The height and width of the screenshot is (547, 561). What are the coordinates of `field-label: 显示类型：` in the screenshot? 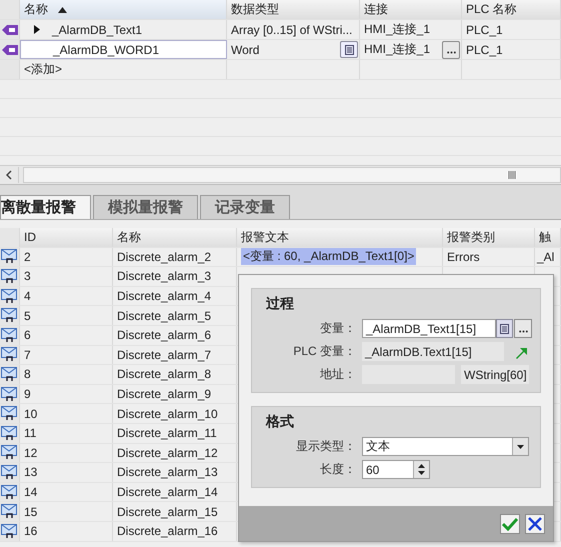 It's located at (325, 446).